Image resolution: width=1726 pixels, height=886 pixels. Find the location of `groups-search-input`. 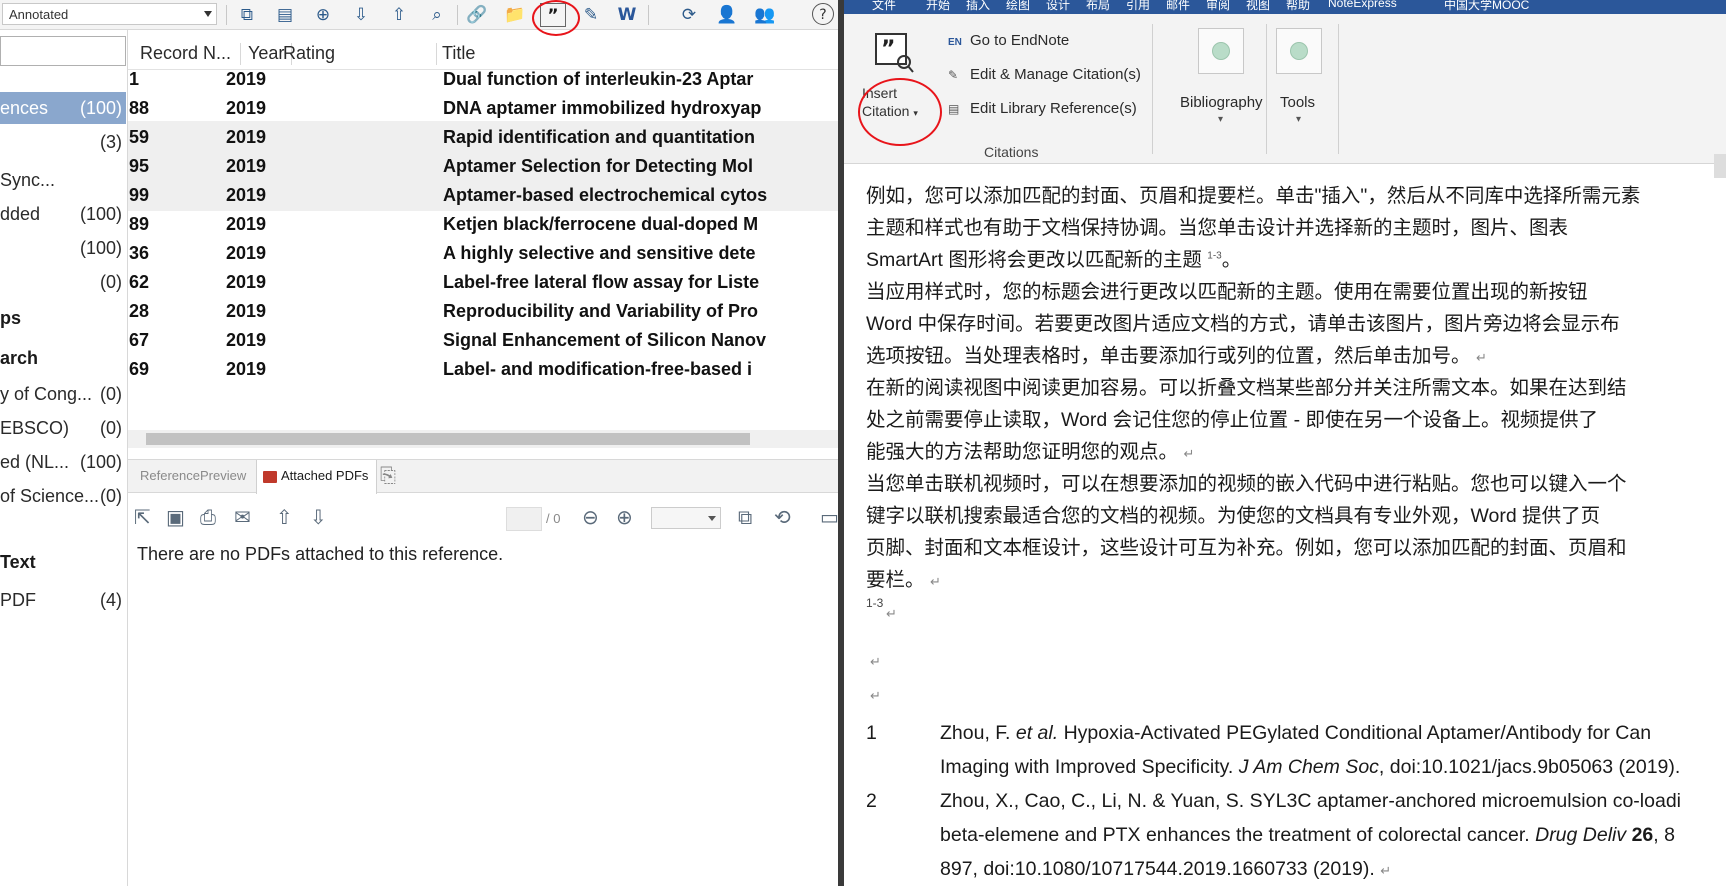

groups-search-input is located at coordinates (63, 51).